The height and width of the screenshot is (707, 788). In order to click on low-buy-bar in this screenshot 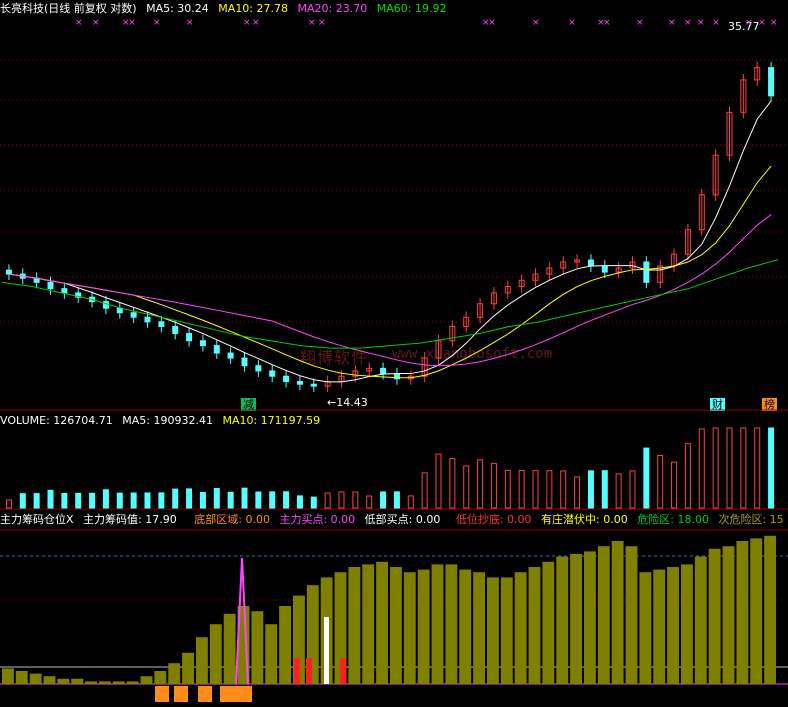, I will do `click(326, 650)`.